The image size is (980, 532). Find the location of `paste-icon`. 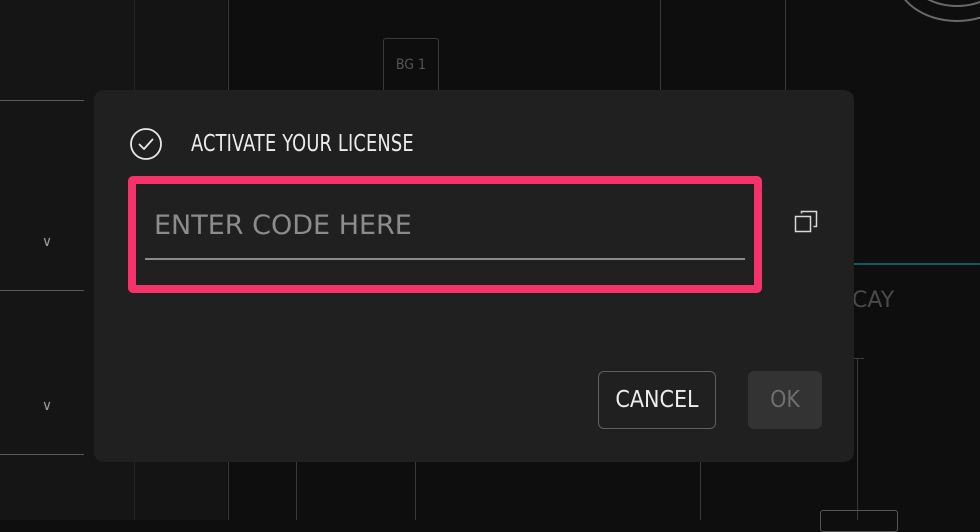

paste-icon is located at coordinates (806, 222).